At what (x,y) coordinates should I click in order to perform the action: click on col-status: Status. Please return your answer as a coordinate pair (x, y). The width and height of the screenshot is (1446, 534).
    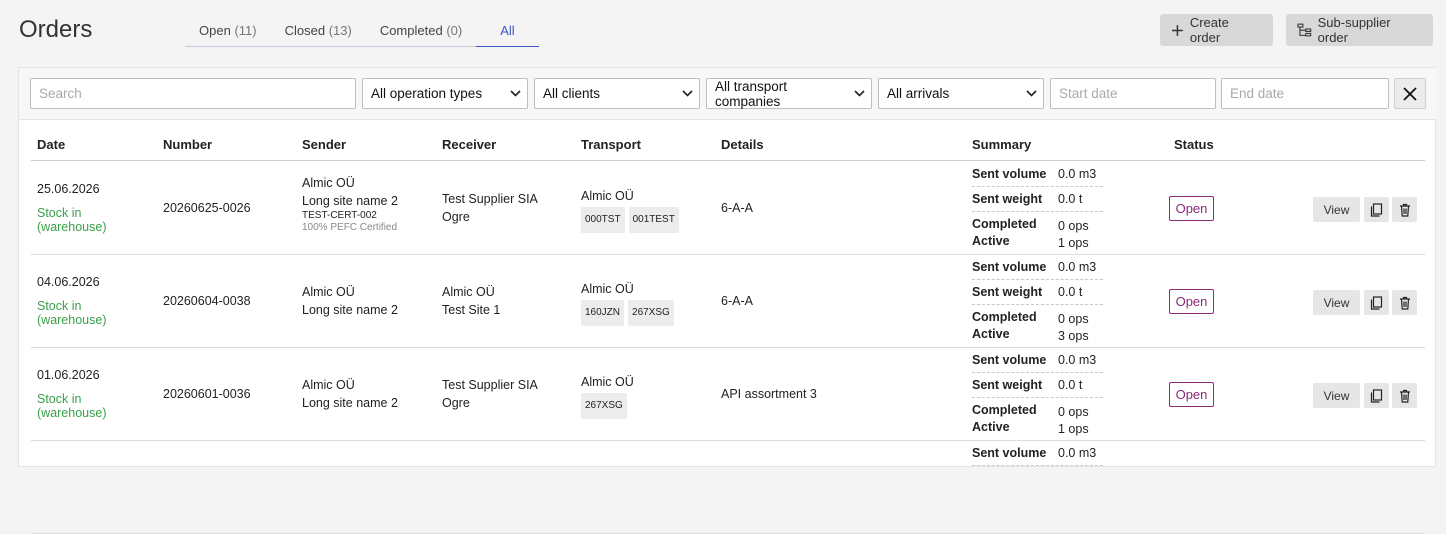
    Looking at the image, I should click on (1194, 144).